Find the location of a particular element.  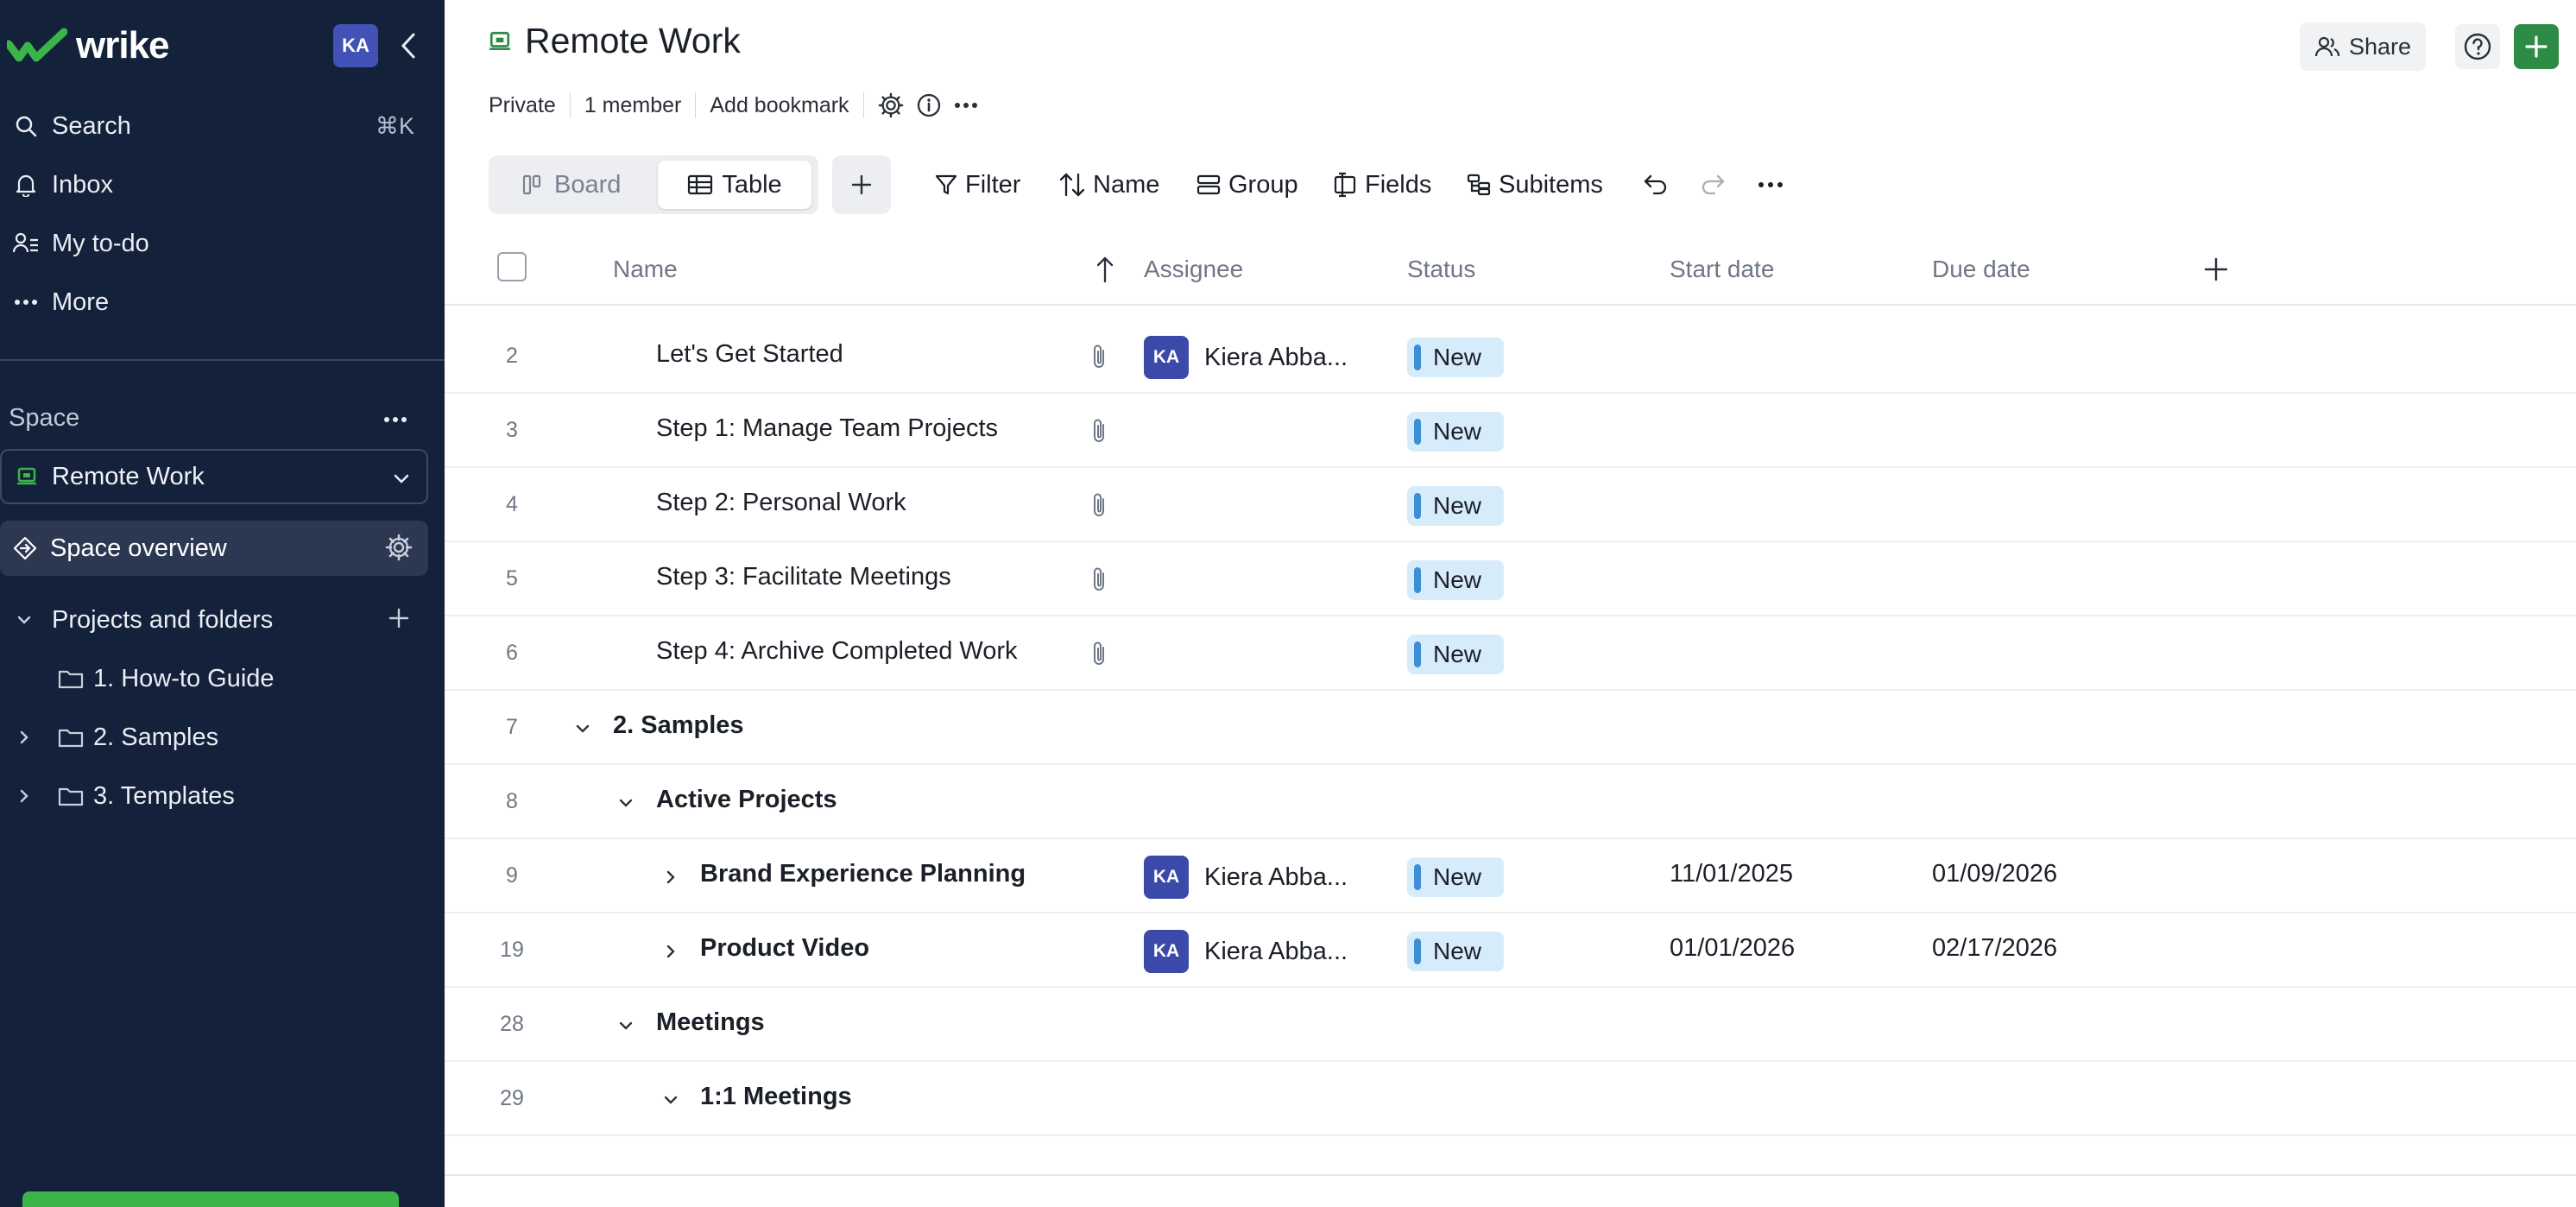

table-row: 2 Let's Get Started KA Kiera Abba... New is located at coordinates (1510, 356).